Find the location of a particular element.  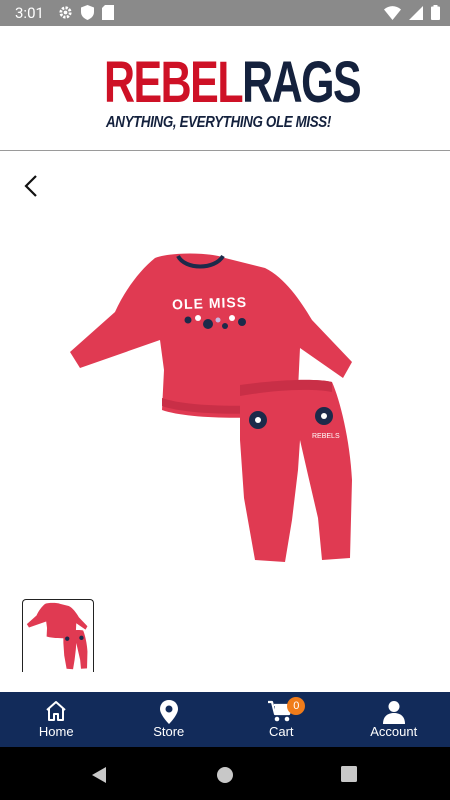

nav-home: Home is located at coordinates (56, 719).